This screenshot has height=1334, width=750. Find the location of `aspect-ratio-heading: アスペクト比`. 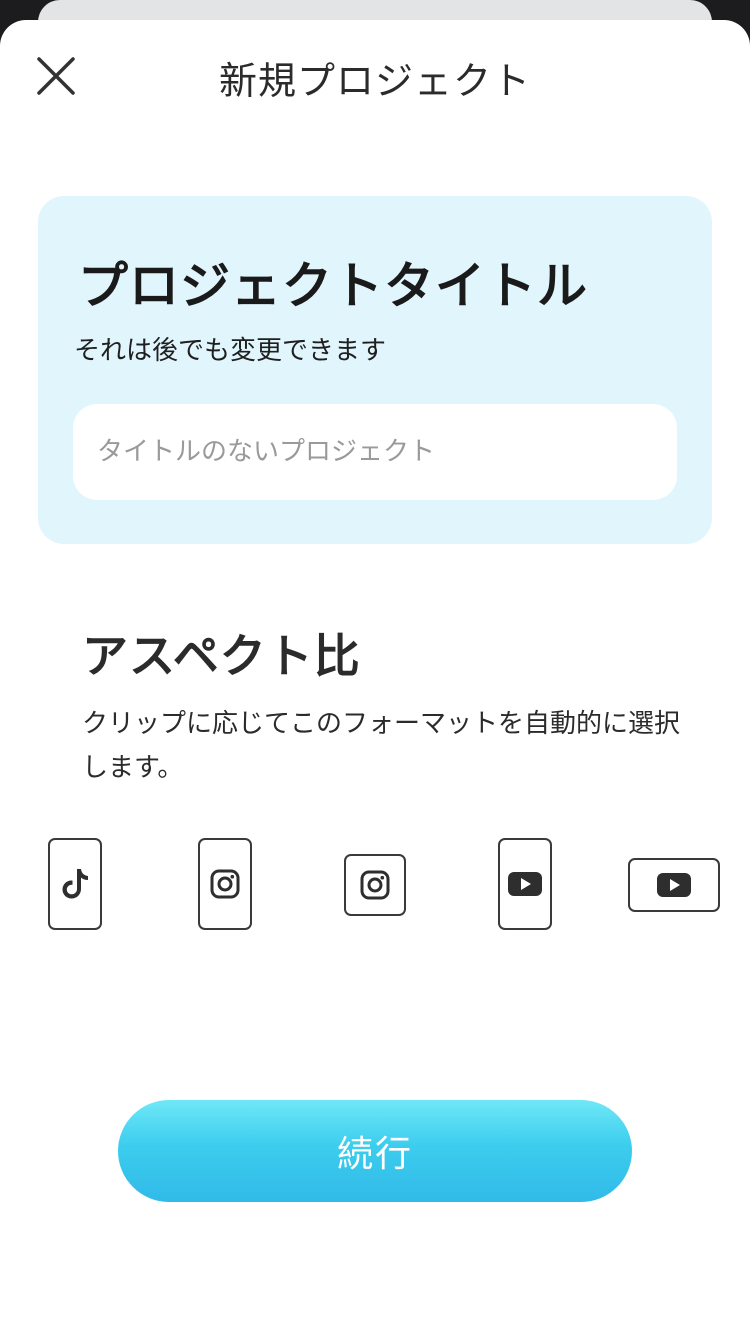

aspect-ratio-heading: アスペクト比 is located at coordinates (221, 656).